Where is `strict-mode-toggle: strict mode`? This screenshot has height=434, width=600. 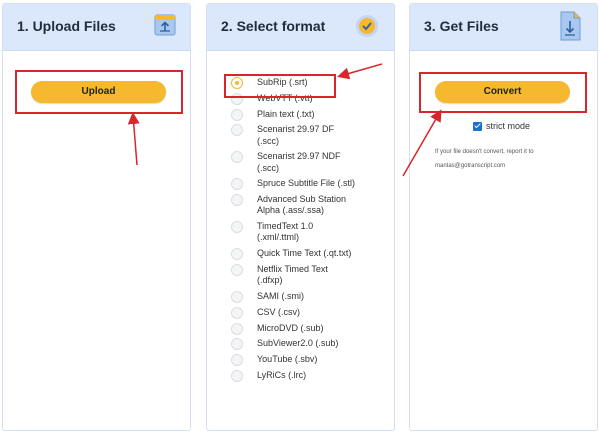 strict-mode-toggle: strict mode is located at coordinates (501, 126).